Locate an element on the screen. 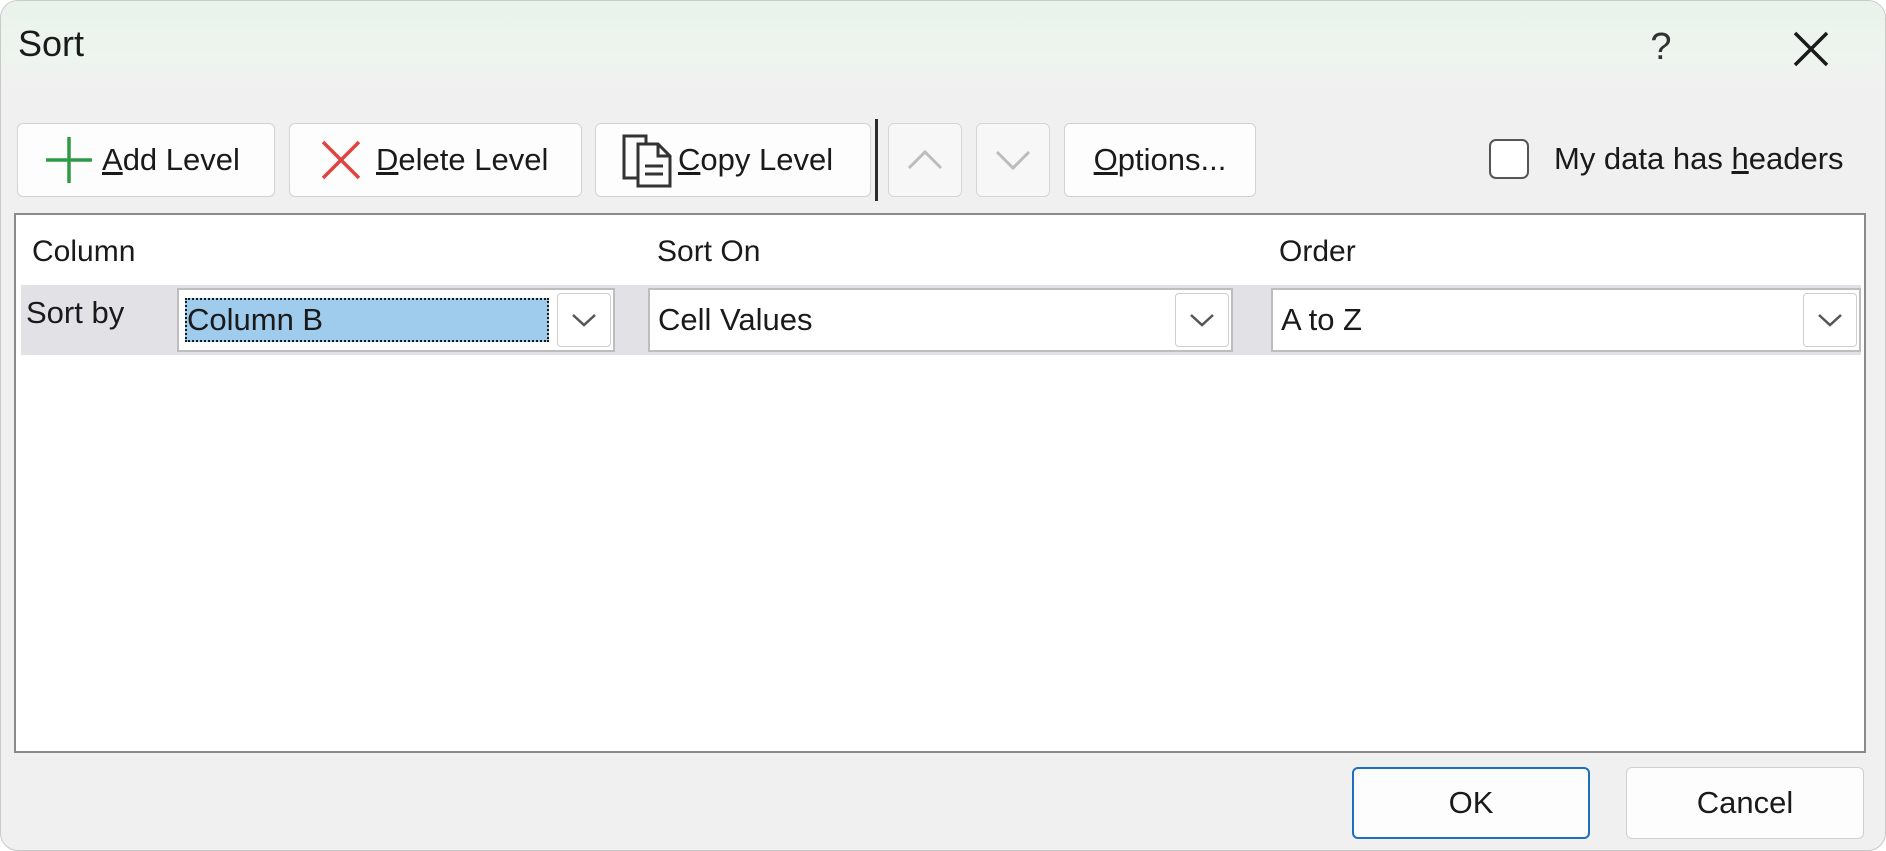 The height and width of the screenshot is (851, 1886). my-data-has-headers-label: My data has headers is located at coordinates (1699, 159).